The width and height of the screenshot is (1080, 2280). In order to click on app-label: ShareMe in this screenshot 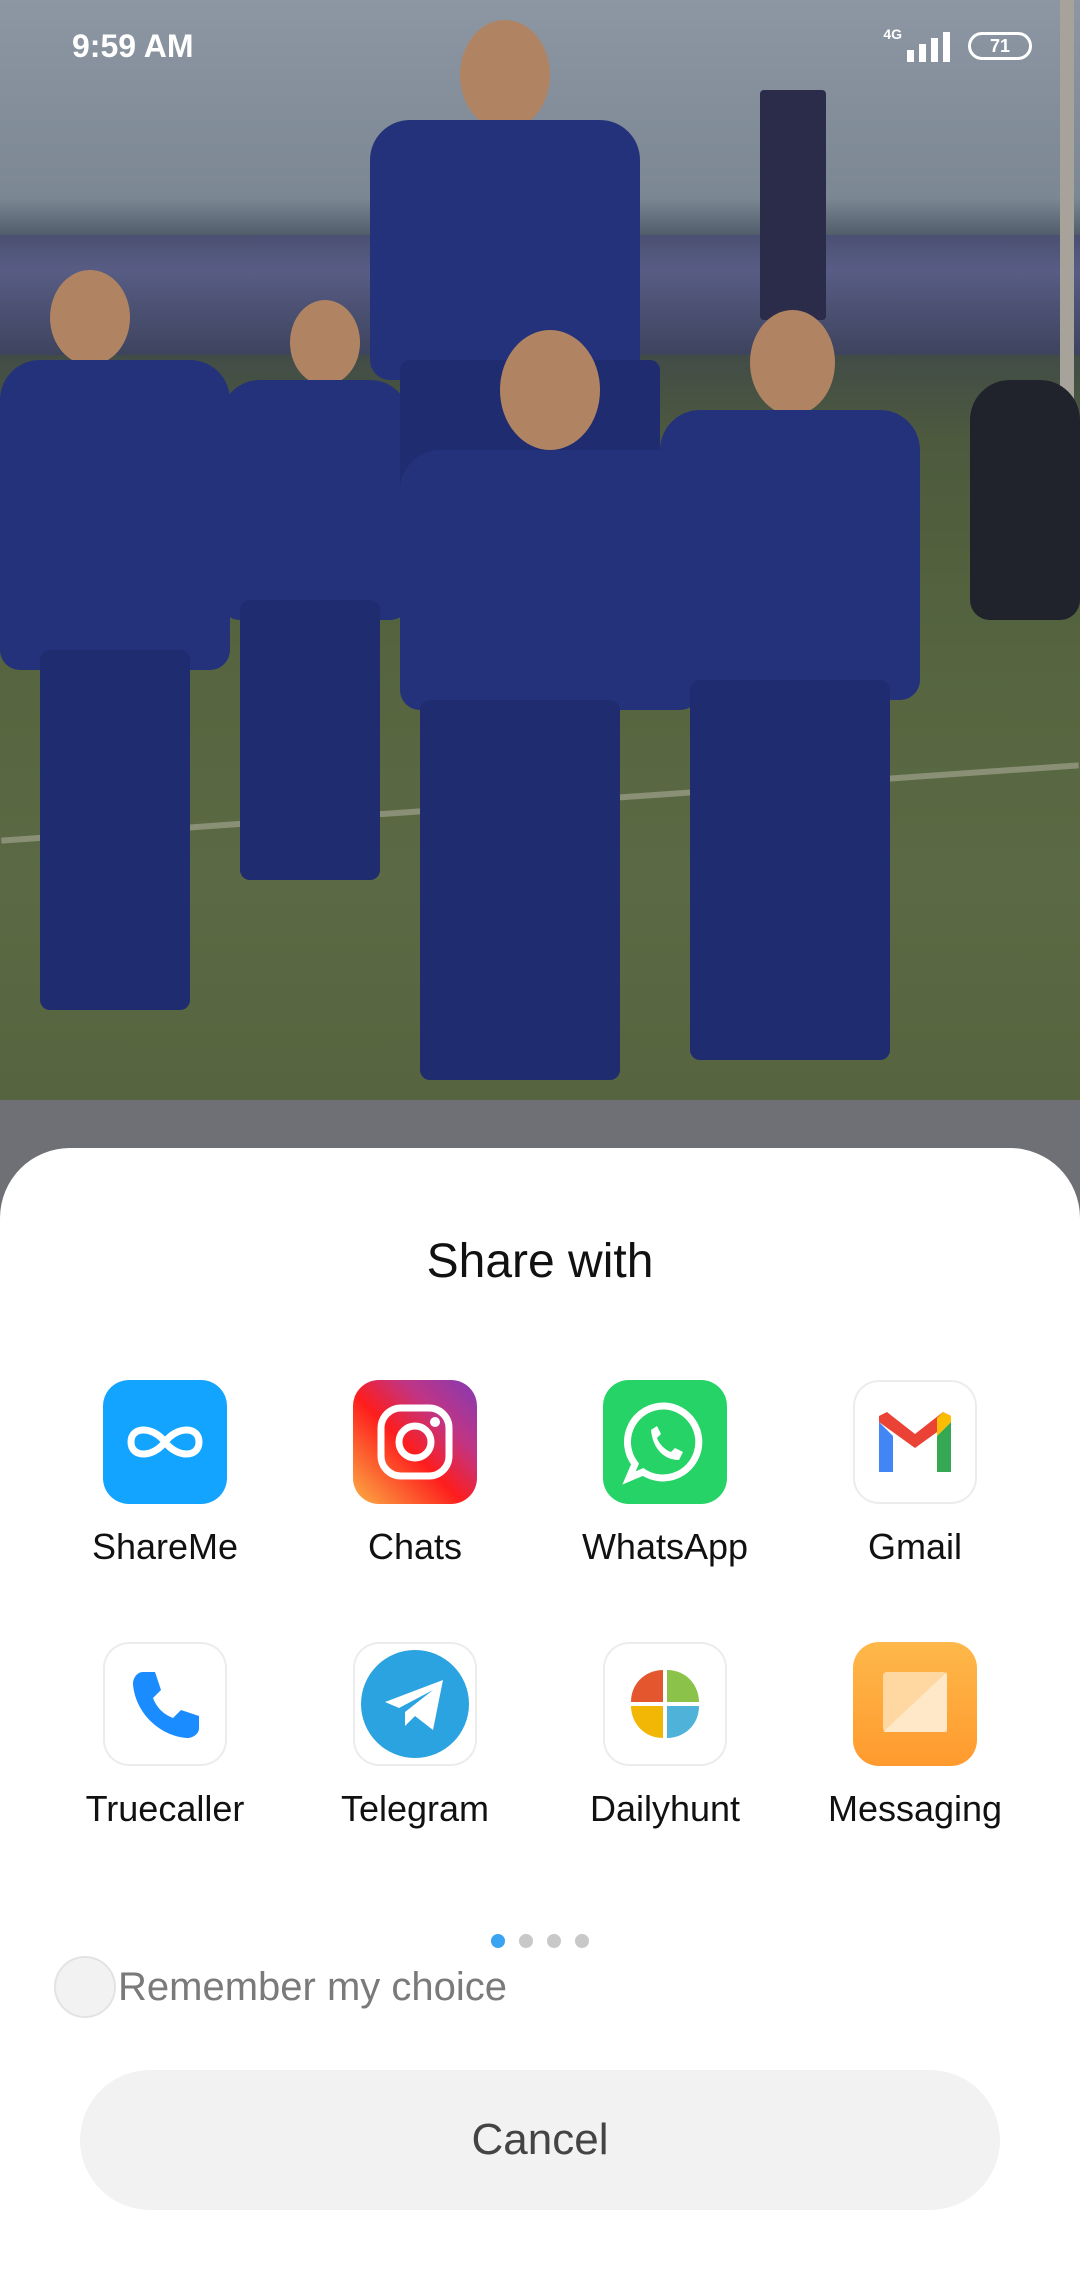, I will do `click(165, 1546)`.